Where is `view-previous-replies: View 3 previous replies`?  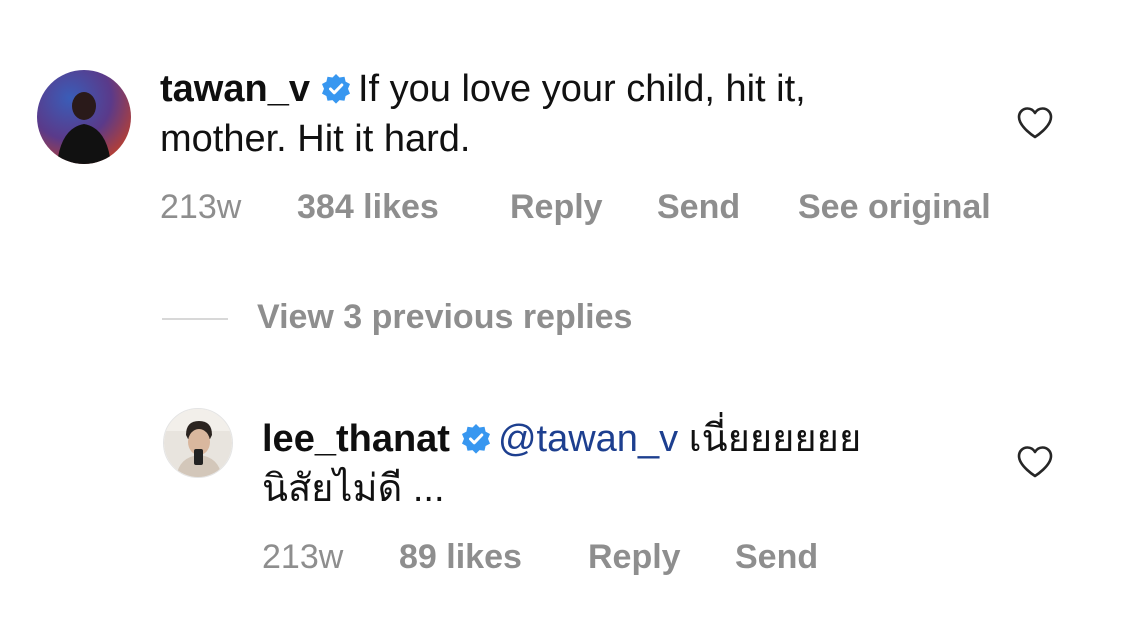
view-previous-replies: View 3 previous replies is located at coordinates (462, 318).